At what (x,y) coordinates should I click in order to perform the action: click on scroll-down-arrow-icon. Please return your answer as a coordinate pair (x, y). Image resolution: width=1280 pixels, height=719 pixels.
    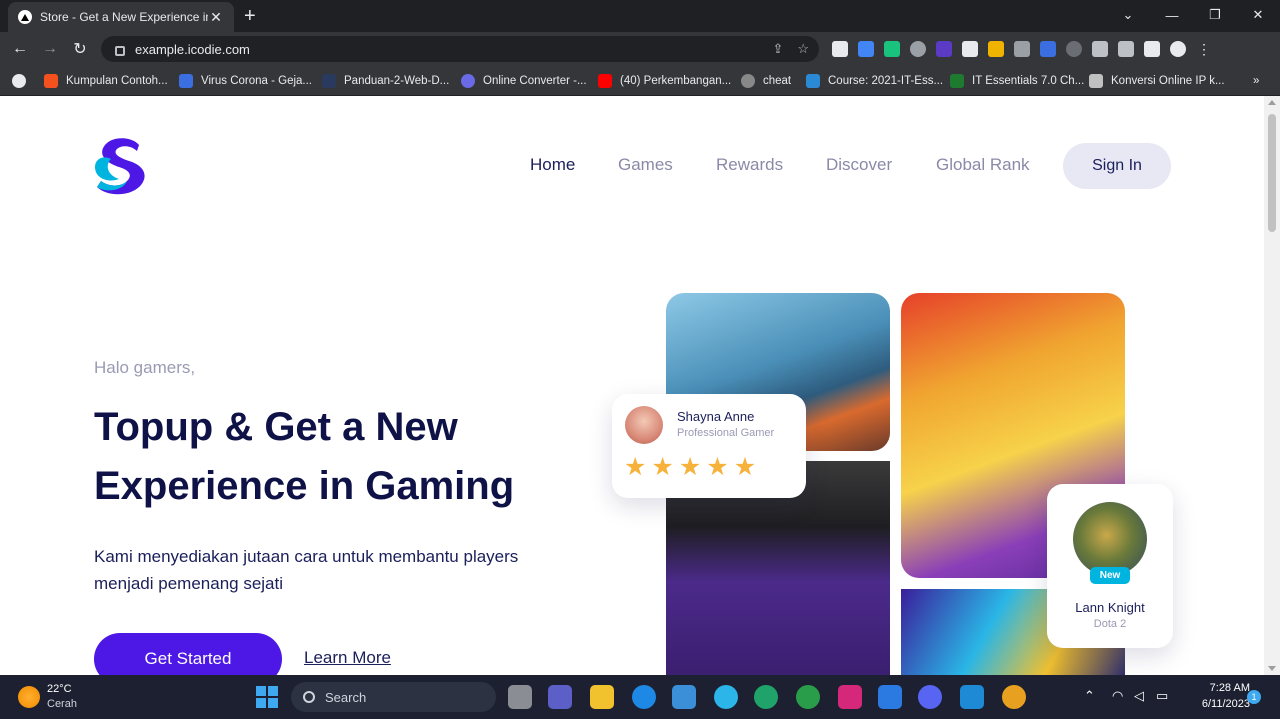
    Looking at the image, I should click on (1272, 668).